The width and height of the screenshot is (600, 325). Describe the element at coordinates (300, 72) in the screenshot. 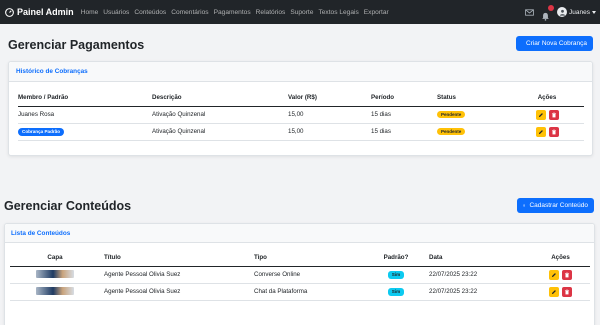

I see `payments-card-header: Histórico de Cobranças` at that location.